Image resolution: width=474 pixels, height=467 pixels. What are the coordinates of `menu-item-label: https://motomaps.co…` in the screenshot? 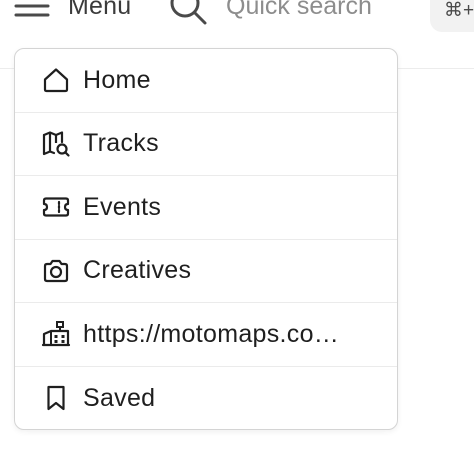 It's located at (211, 333).